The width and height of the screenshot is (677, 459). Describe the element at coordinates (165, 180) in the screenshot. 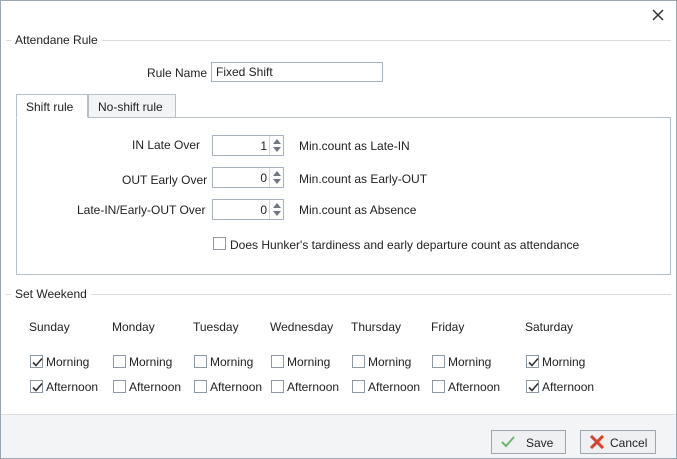

I see `out-early-over-label: OUT Early Over` at that location.